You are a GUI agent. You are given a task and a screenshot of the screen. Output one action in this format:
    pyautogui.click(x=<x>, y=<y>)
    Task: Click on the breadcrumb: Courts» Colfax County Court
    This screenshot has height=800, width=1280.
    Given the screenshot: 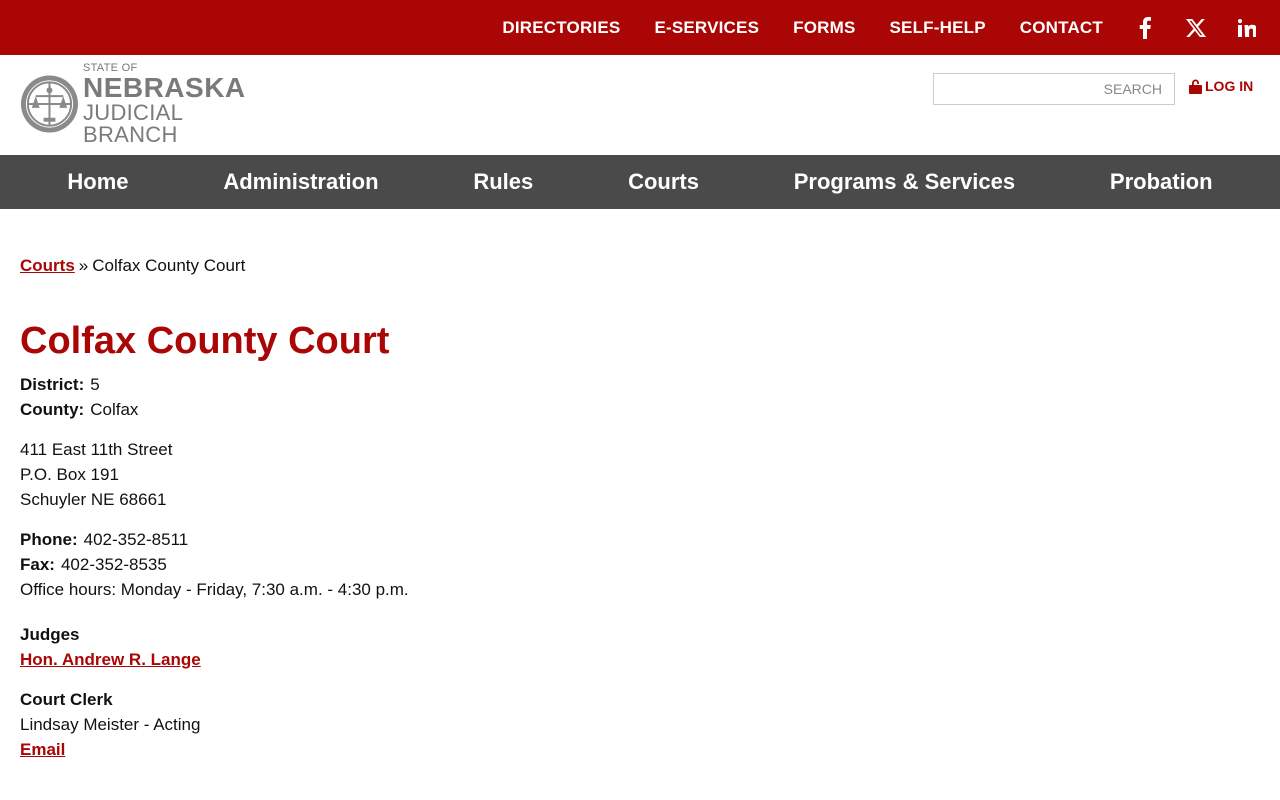 What is the action you would take?
    pyautogui.click(x=470, y=266)
    